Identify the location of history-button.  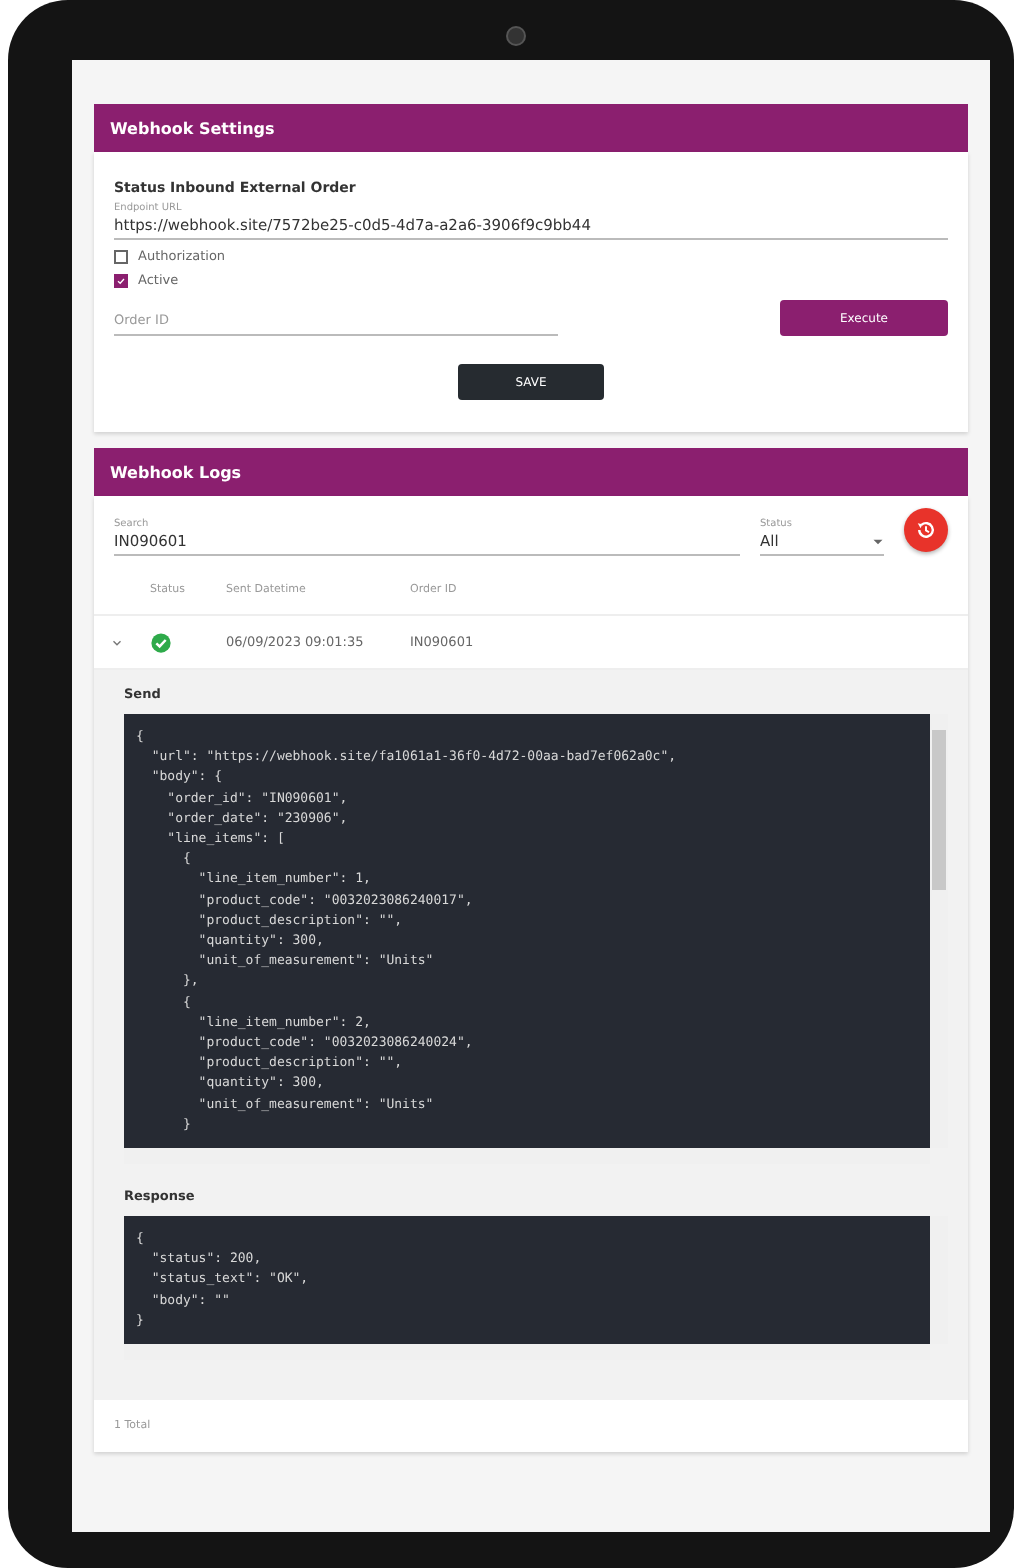
(926, 530).